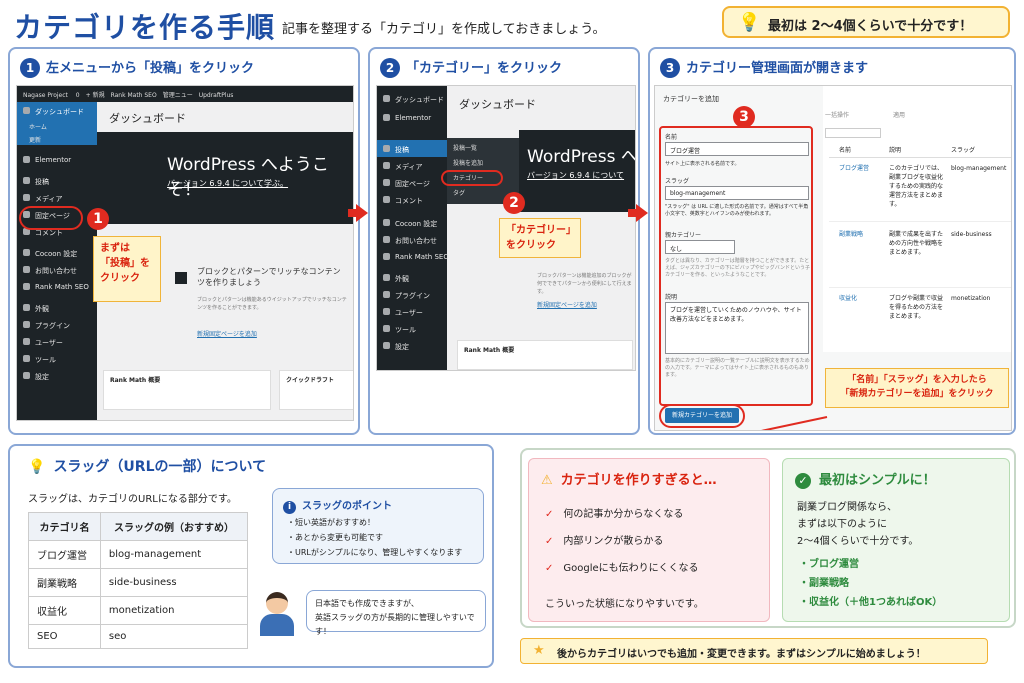  I want to click on table-row: 副業戦略 side-business, so click(138, 582).